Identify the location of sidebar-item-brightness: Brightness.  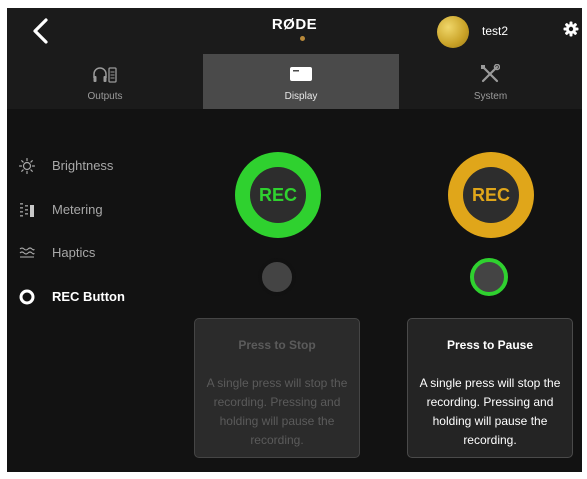
(97, 166).